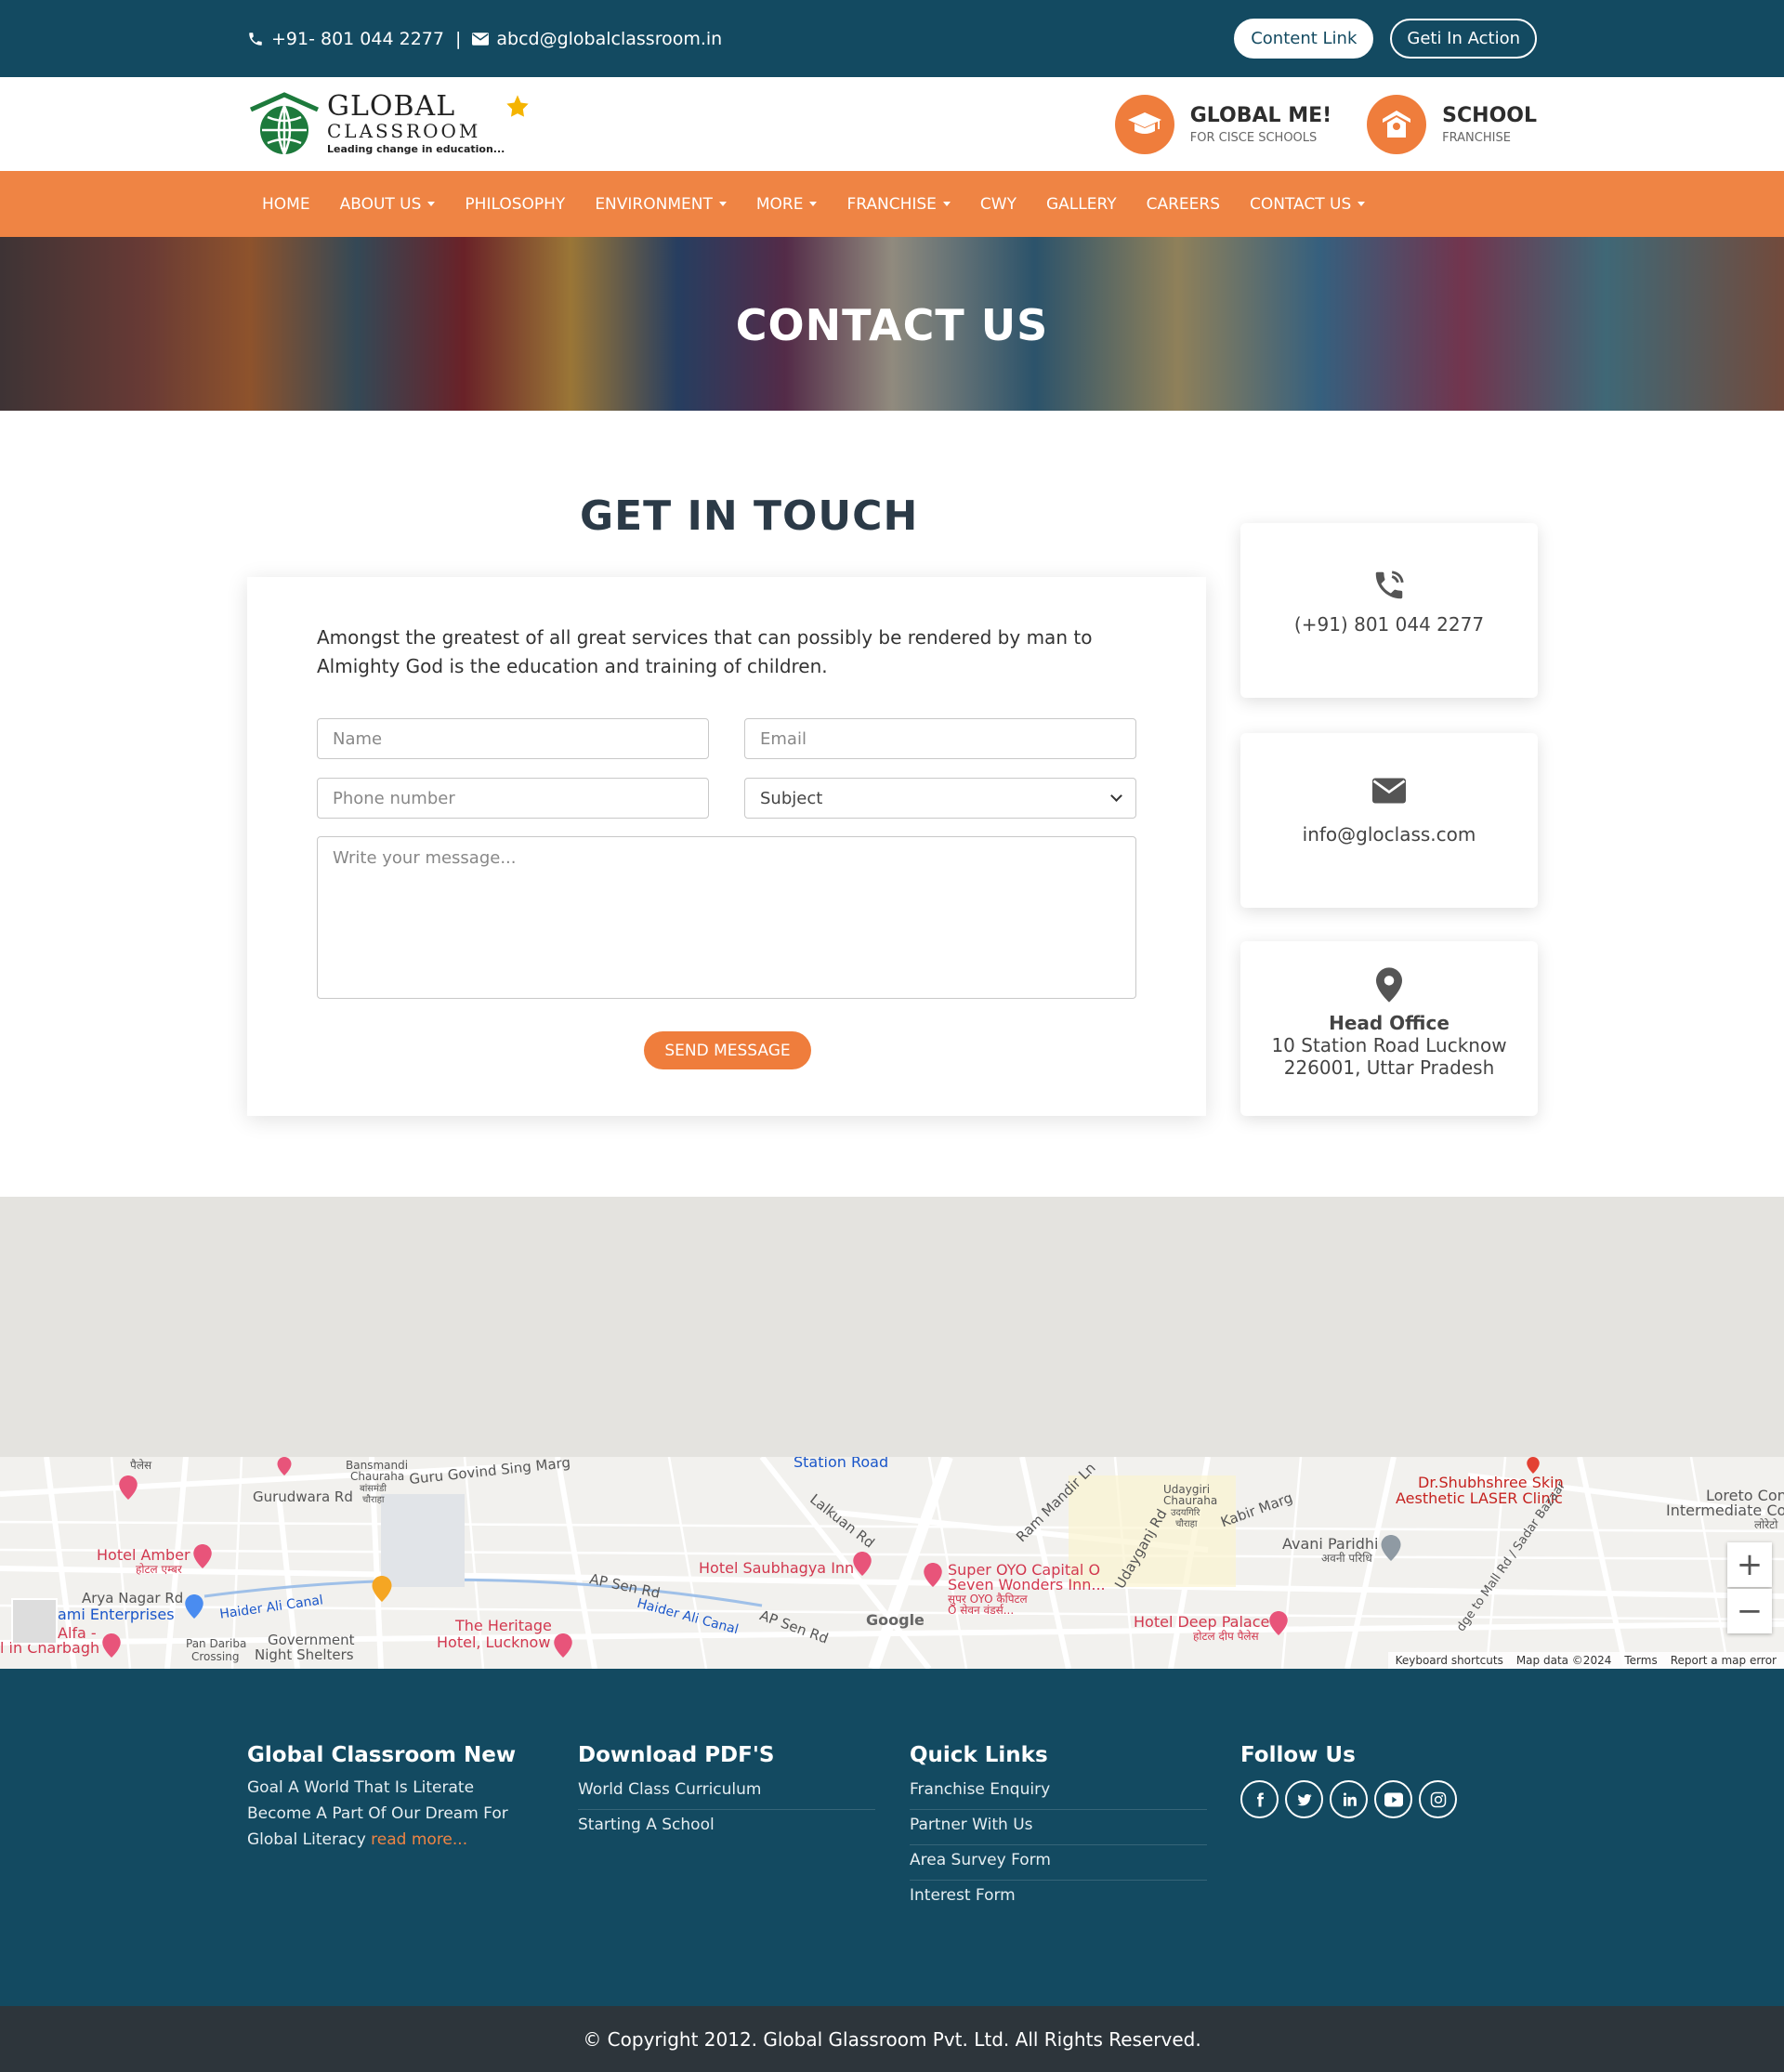 The width and height of the screenshot is (1784, 2072). What do you see at coordinates (116, 1614) in the screenshot?
I see `map-label: ami Enterprises` at bounding box center [116, 1614].